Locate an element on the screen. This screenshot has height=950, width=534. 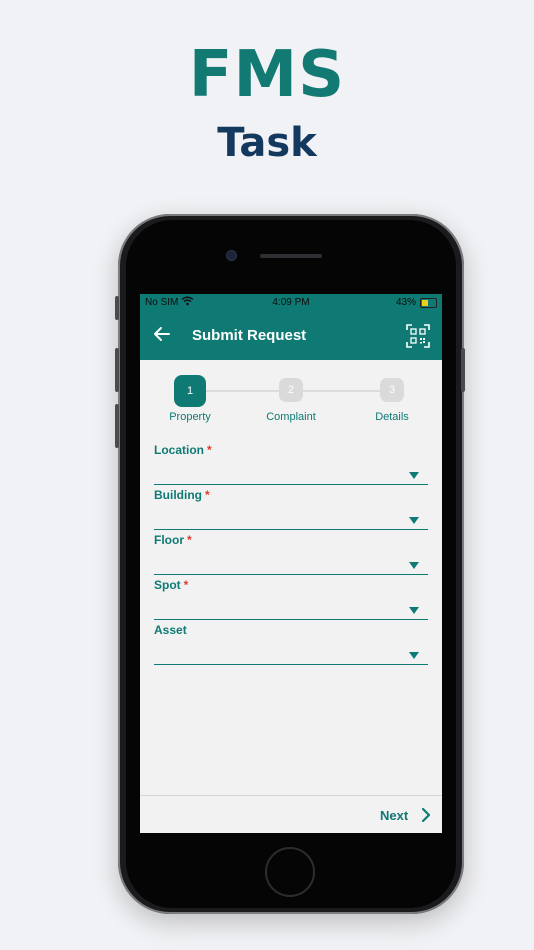
spot-select is located at coordinates (291, 608).